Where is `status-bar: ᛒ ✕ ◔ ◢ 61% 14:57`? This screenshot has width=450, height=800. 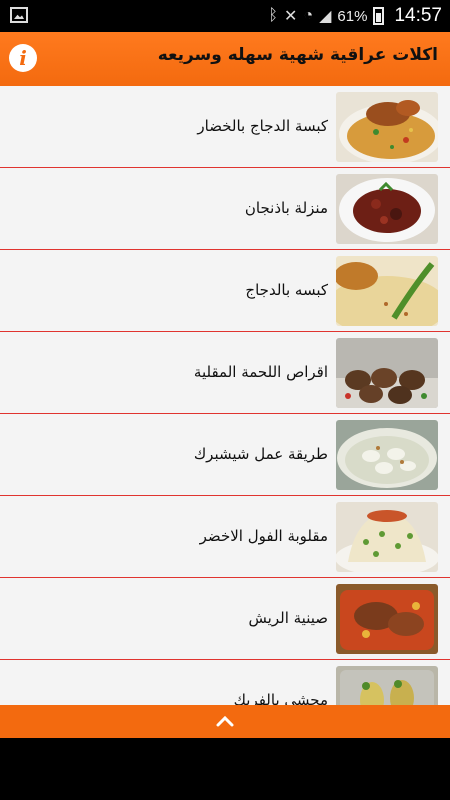 status-bar: ᛒ ✕ ◔ ◢ 61% 14:57 is located at coordinates (225, 16).